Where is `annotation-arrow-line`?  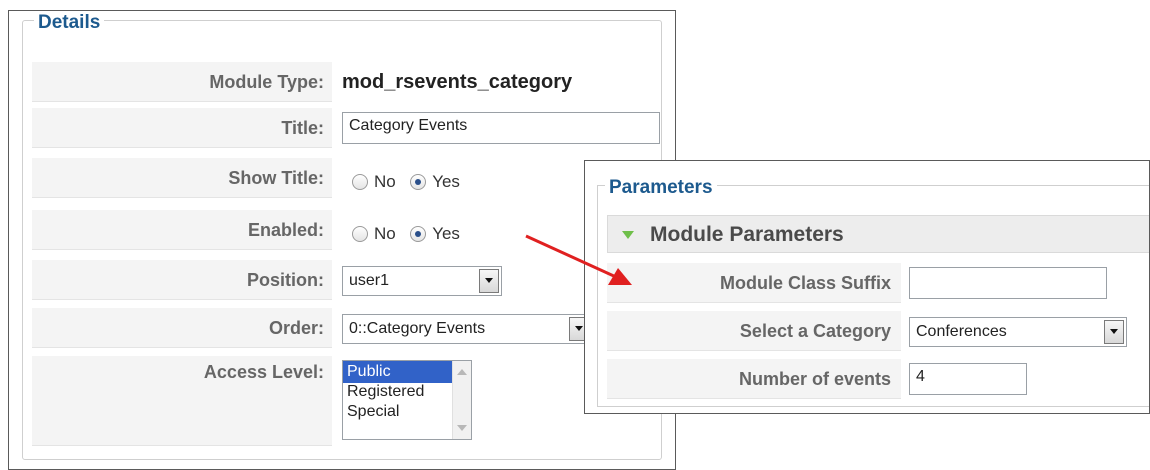
annotation-arrow-line is located at coordinates (571, 256).